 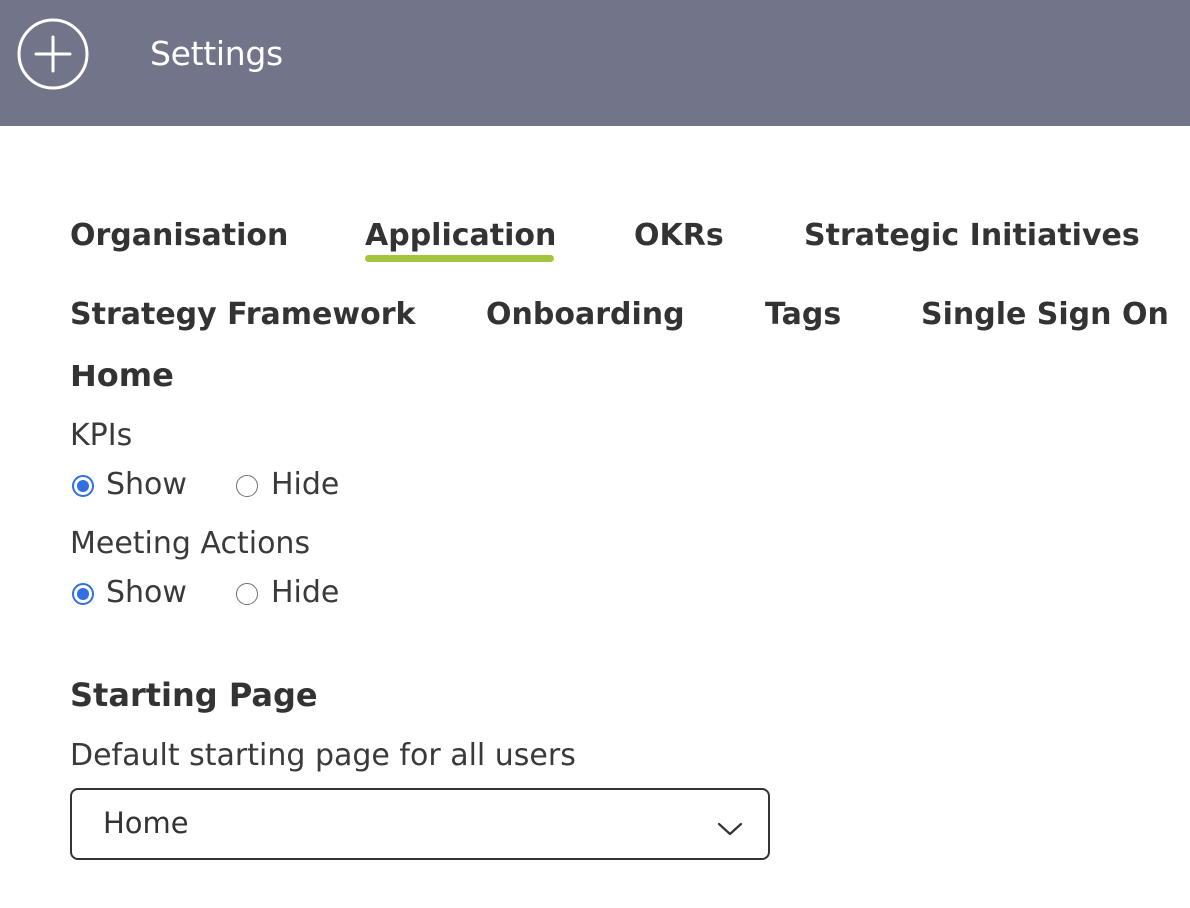 What do you see at coordinates (679, 236) in the screenshot?
I see `tab-okrs: OKRs` at bounding box center [679, 236].